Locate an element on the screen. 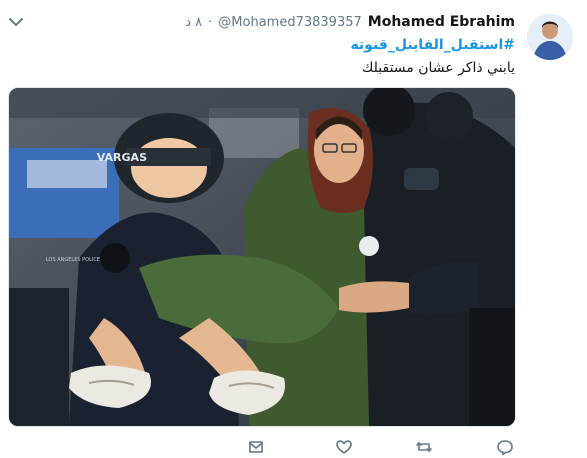  mail-icon is located at coordinates (256, 447).